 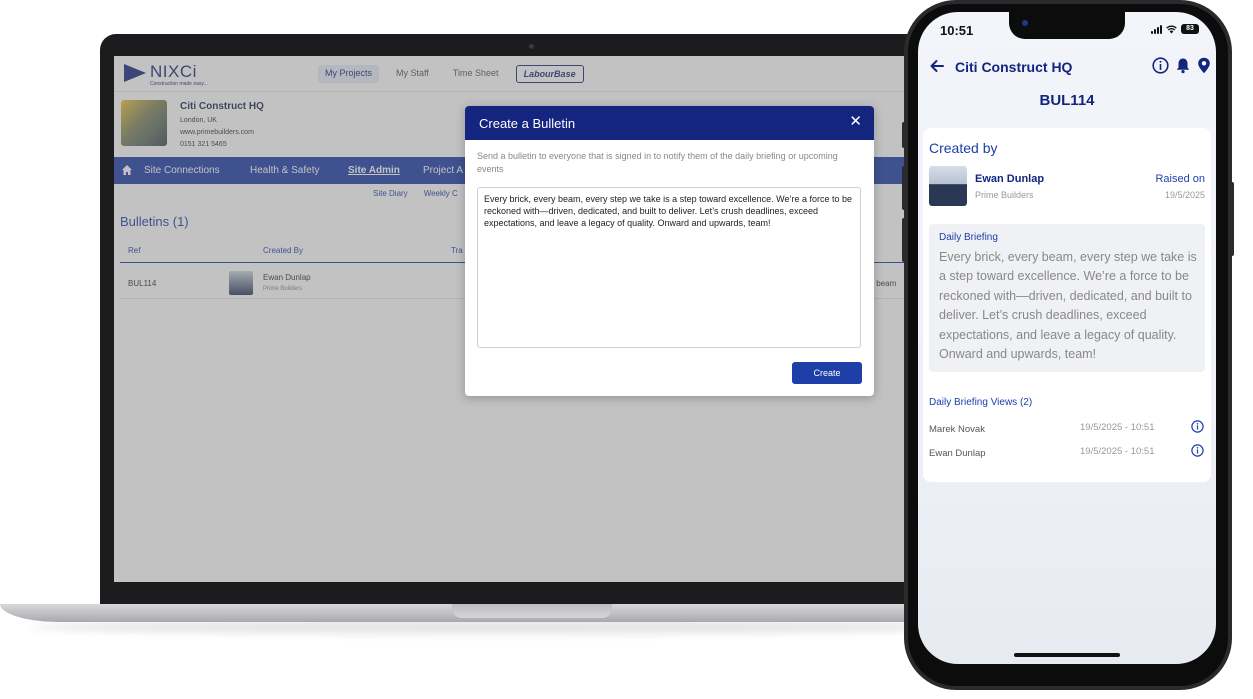 I want to click on list-item: Ewan Dunlap 19/5/2025 - 10:51, so click(x=1067, y=453).